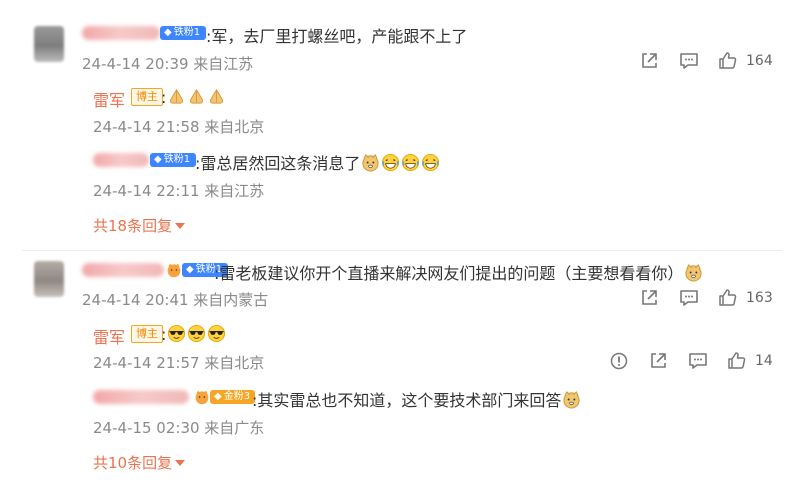  Describe the element at coordinates (179, 127) in the screenshot. I see `reply-meta: 24-4-14 21:58 来自北京` at that location.